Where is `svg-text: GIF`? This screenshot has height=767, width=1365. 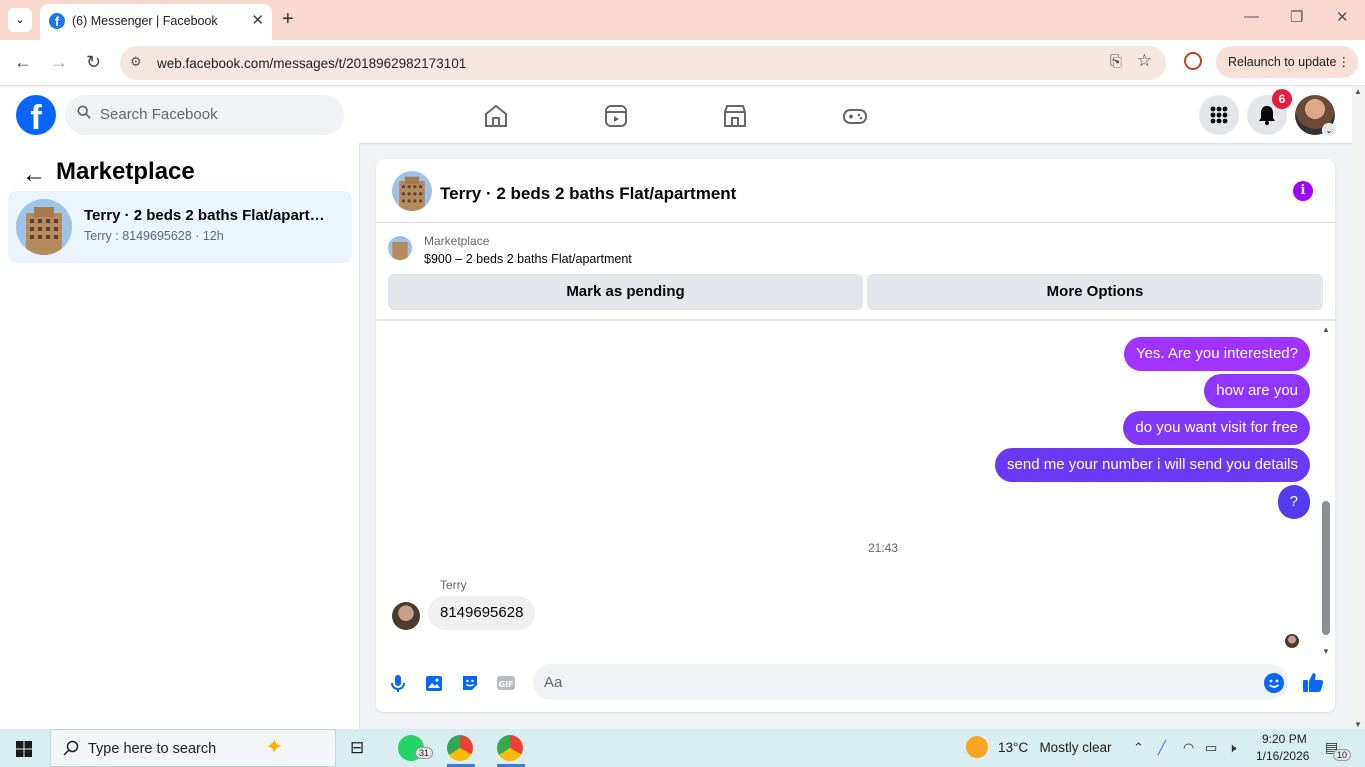 svg-text: GIF is located at coordinates (505, 684).